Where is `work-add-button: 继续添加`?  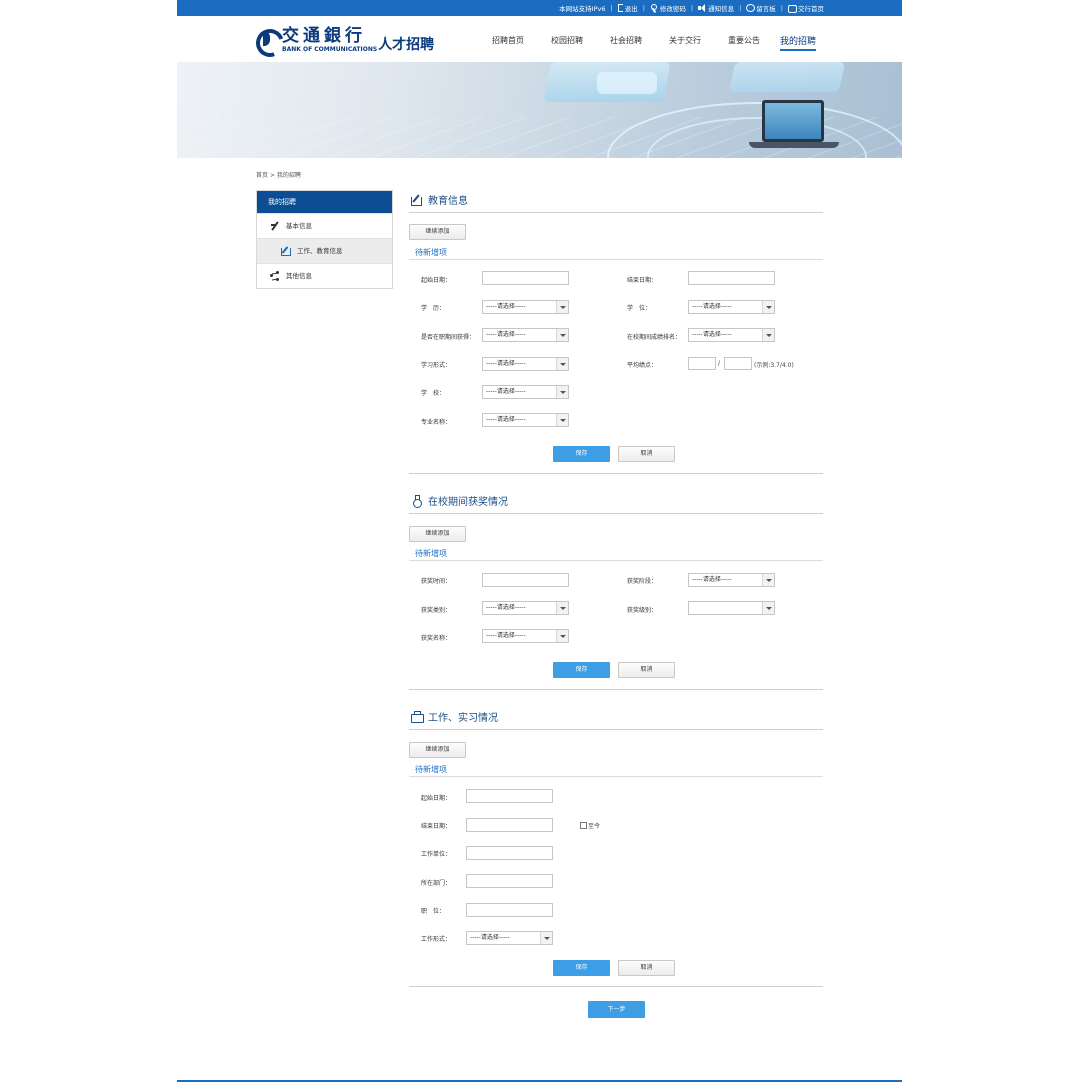
work-add-button: 继续添加 is located at coordinates (437, 750).